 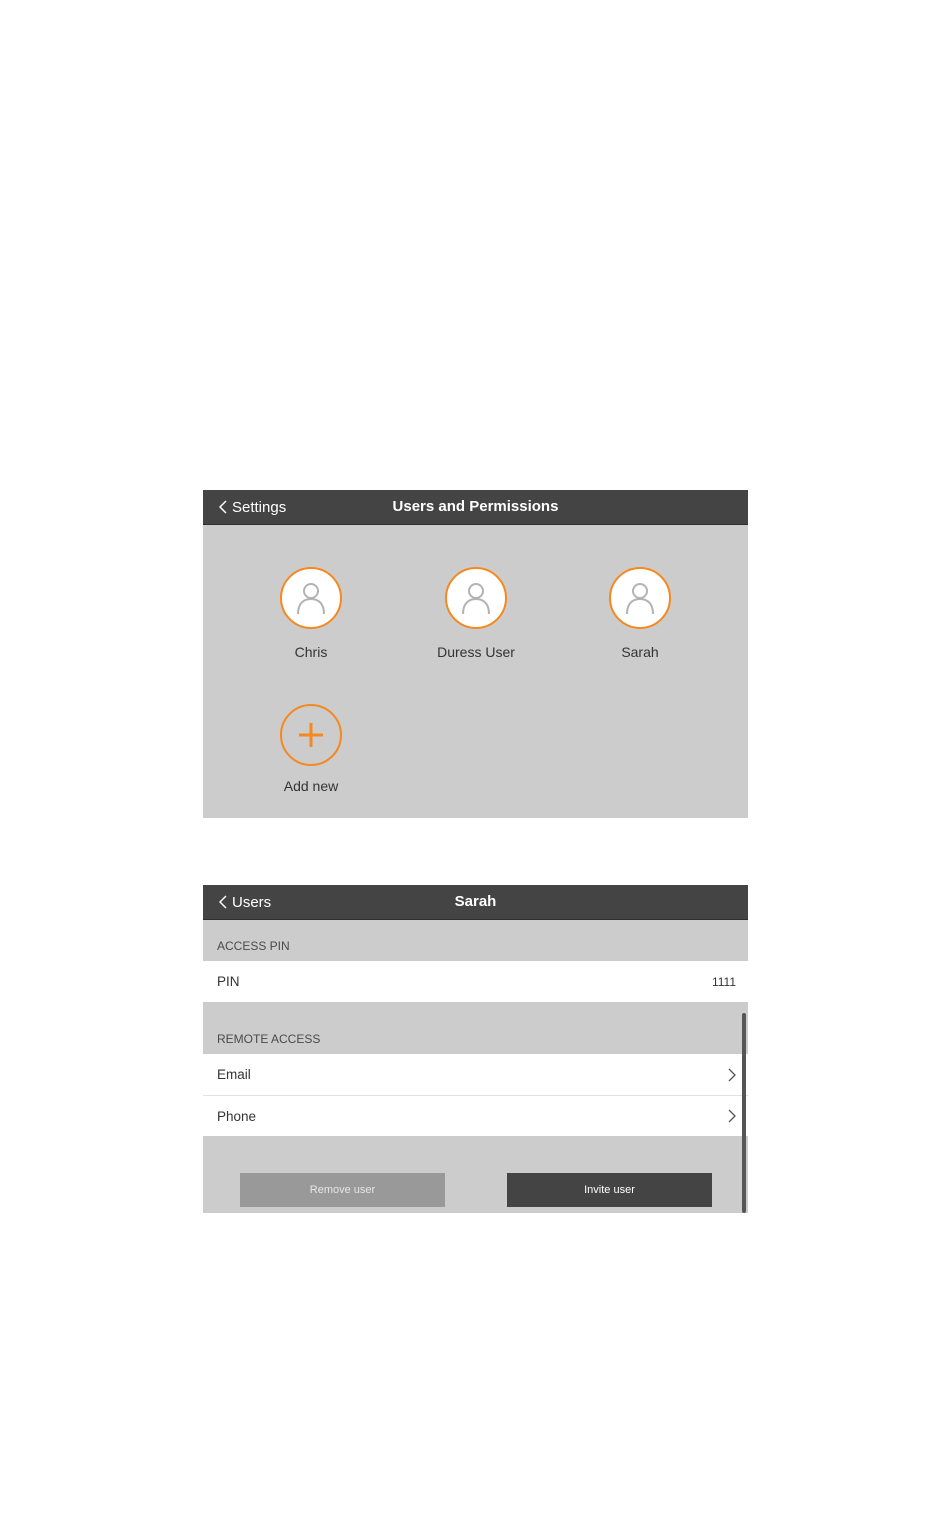 I want to click on add-avatar, so click(x=311, y=735).